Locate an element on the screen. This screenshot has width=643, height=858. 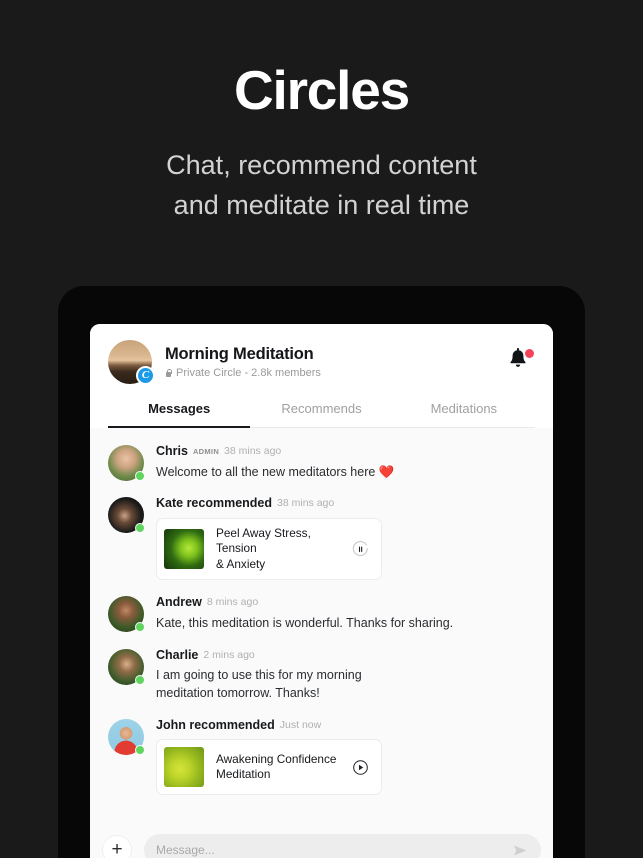
message-author: John recommended is located at coordinates (215, 724).